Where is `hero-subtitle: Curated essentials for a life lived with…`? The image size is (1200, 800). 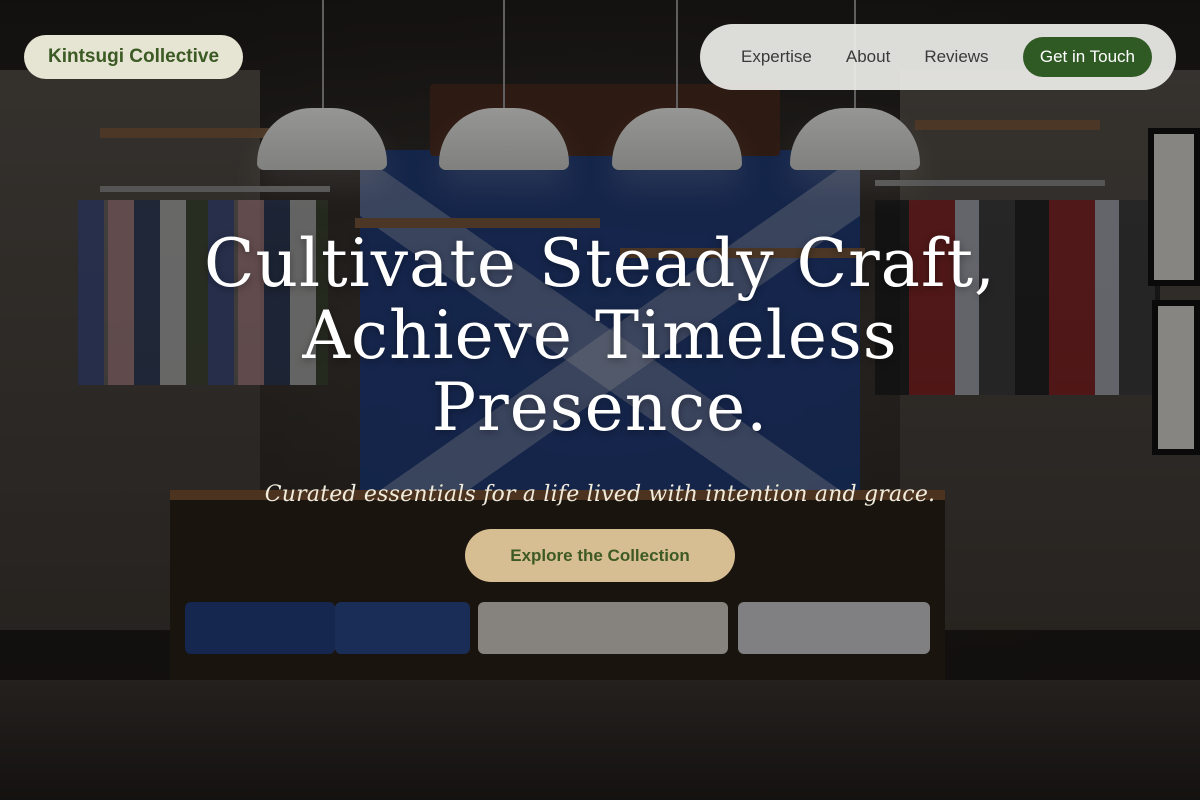
hero-subtitle: Curated essentials for a life lived with… is located at coordinates (600, 494).